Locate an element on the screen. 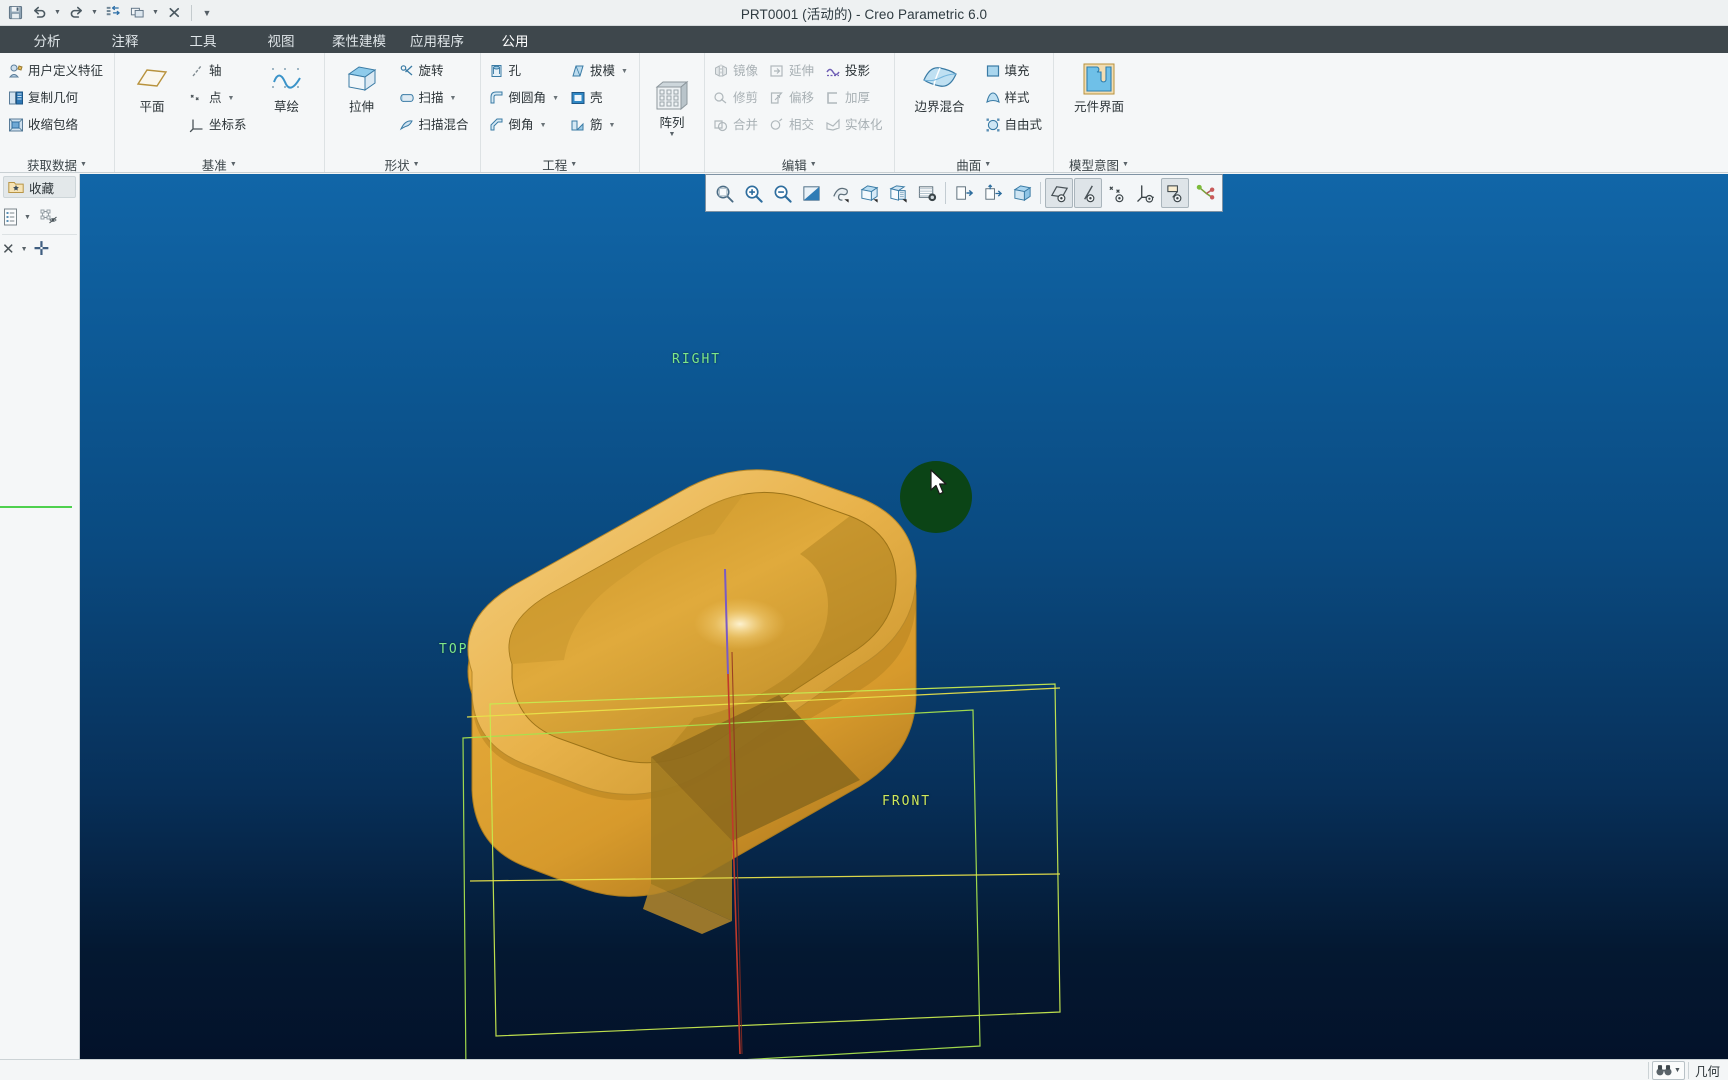  tab-tools: 工具 is located at coordinates (203, 39).